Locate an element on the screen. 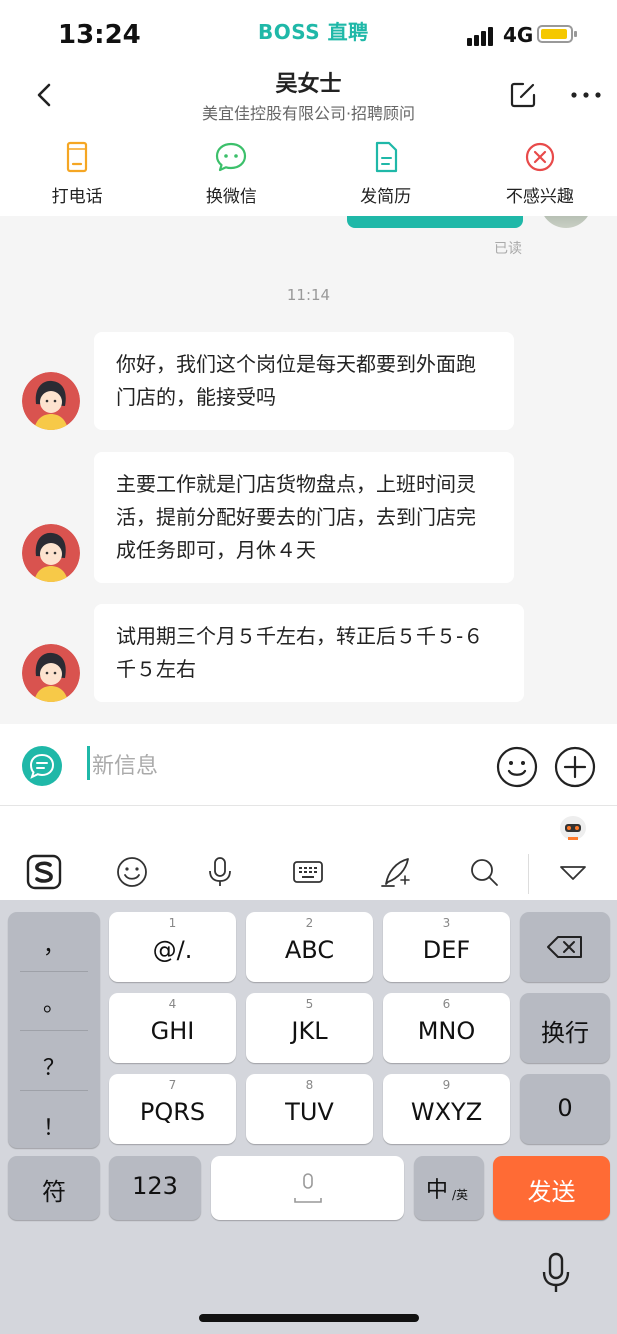  key-number: 4 is located at coordinates (172, 1004).